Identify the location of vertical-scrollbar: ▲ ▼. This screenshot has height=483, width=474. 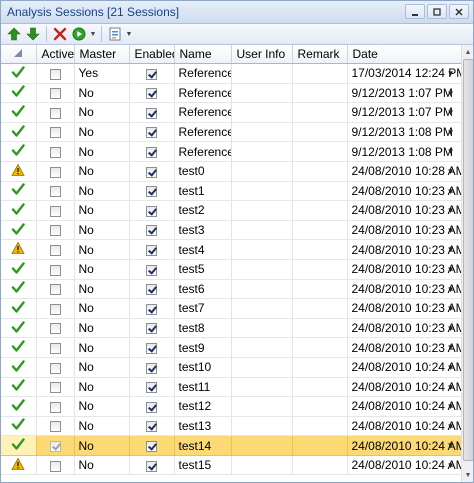
(467, 263).